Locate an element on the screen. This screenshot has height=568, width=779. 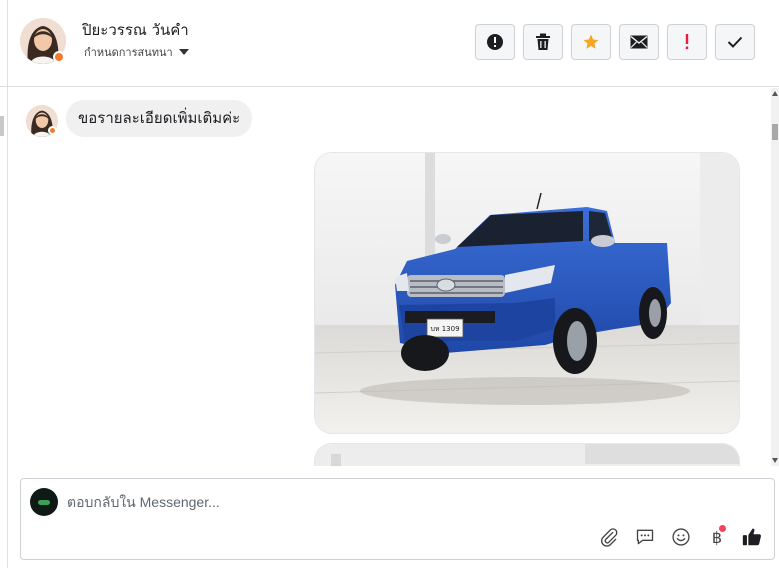
star-icon is located at coordinates (591, 41).